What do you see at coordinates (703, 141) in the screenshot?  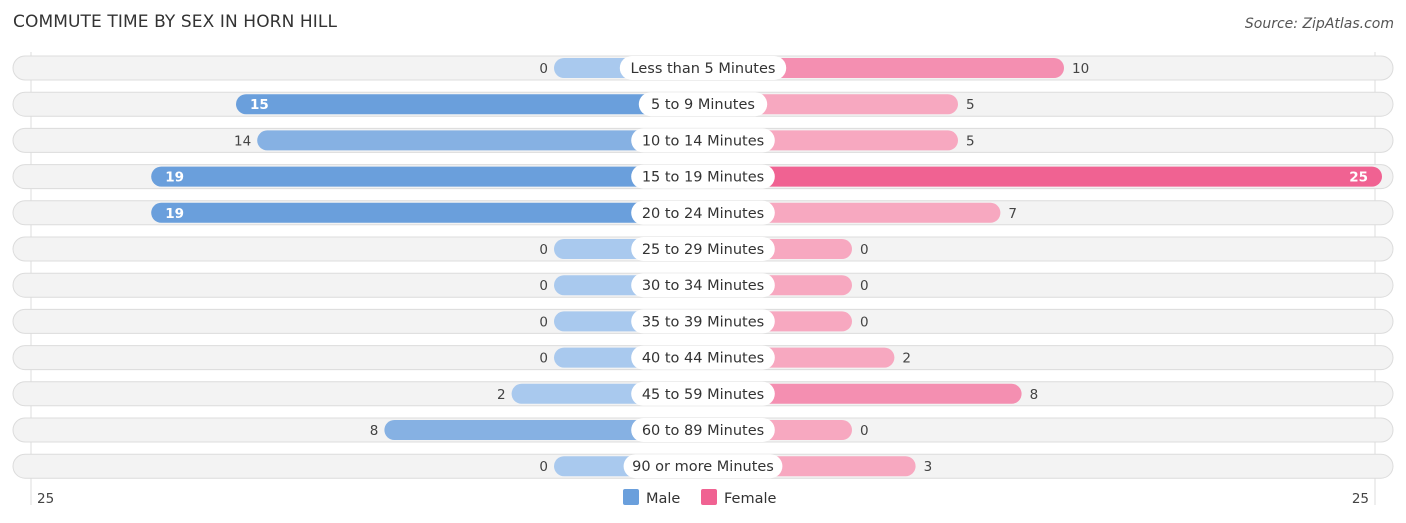 I see `category-label: 10 to 14 Minutes` at bounding box center [703, 141].